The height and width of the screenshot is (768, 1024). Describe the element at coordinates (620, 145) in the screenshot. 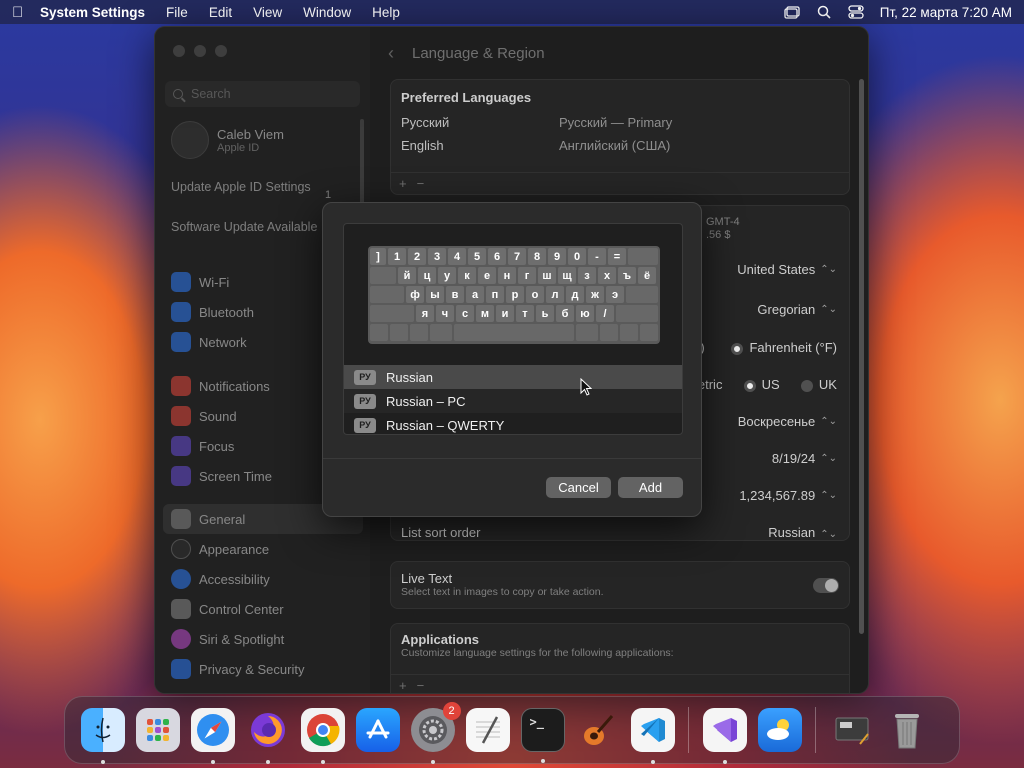

I see `language-row: English Английский (США)` at that location.